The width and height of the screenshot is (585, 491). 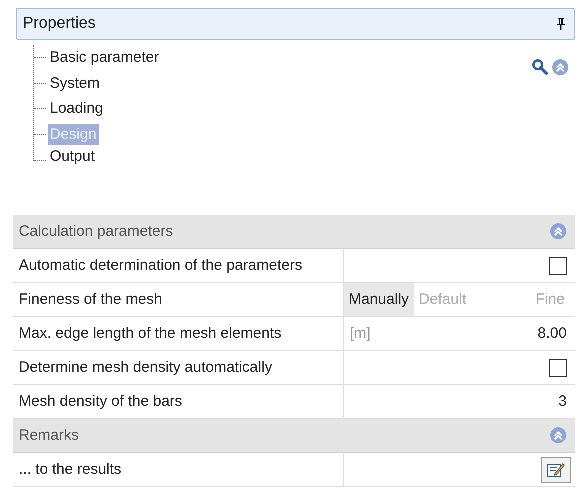 What do you see at coordinates (178, 401) in the screenshot?
I see `property-label: Mesh density of the bars` at bounding box center [178, 401].